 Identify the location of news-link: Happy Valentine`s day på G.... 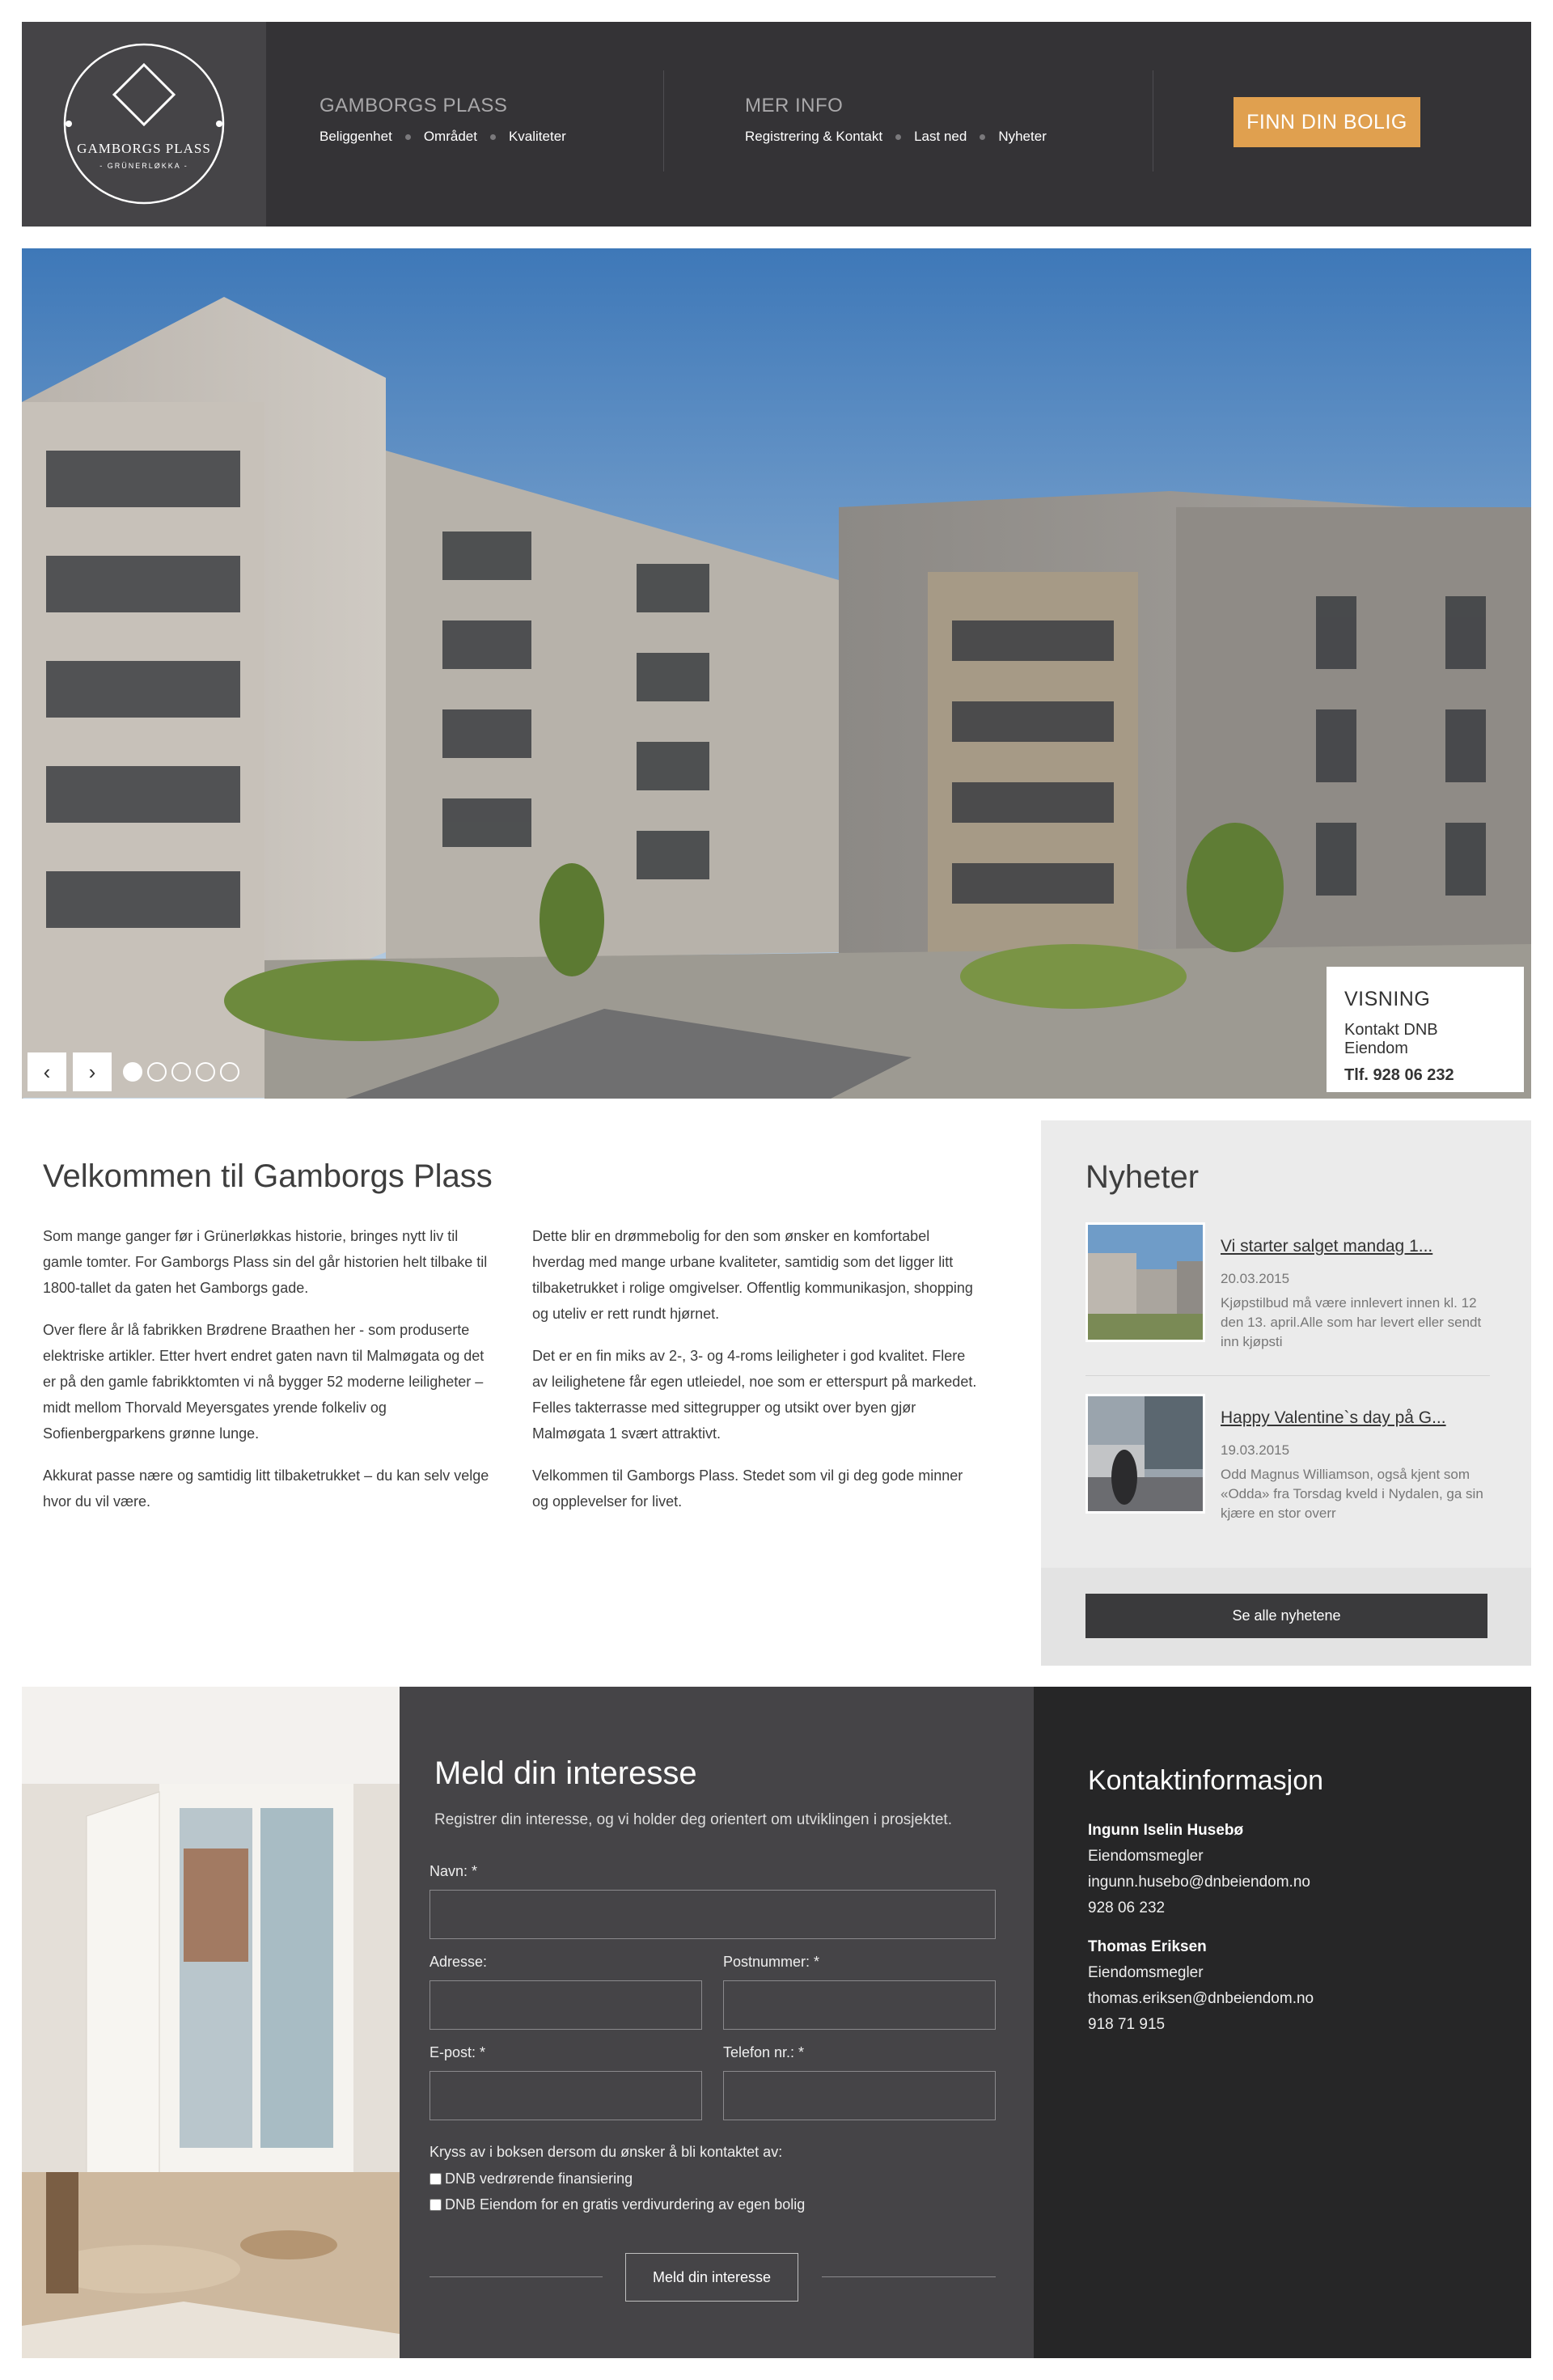
(1333, 1418).